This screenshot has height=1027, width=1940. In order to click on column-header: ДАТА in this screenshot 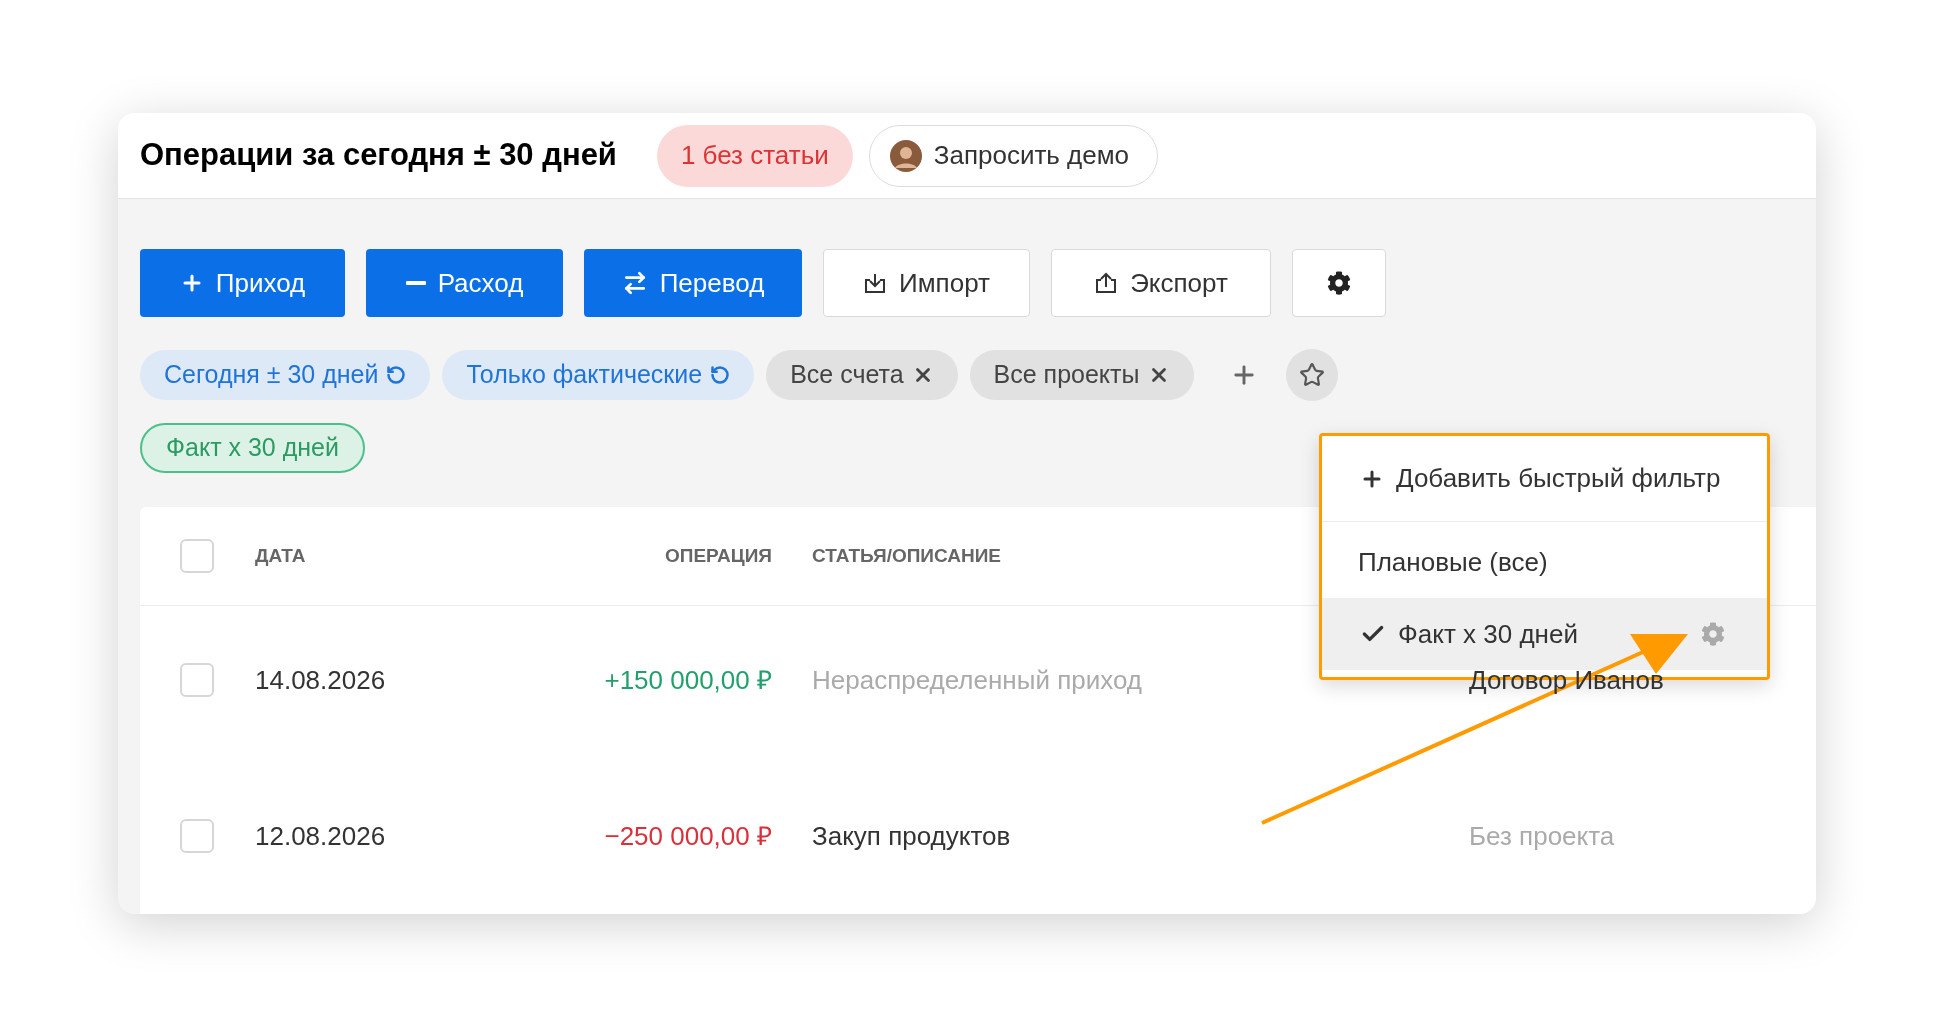, I will do `click(281, 555)`.